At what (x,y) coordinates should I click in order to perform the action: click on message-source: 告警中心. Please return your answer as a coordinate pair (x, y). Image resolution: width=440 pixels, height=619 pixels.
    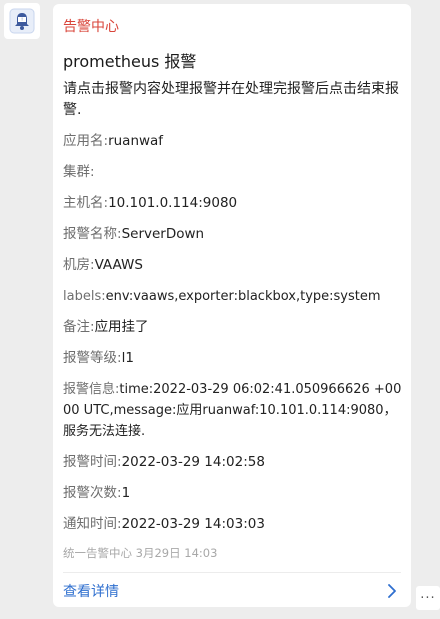
    Looking at the image, I should click on (91, 27).